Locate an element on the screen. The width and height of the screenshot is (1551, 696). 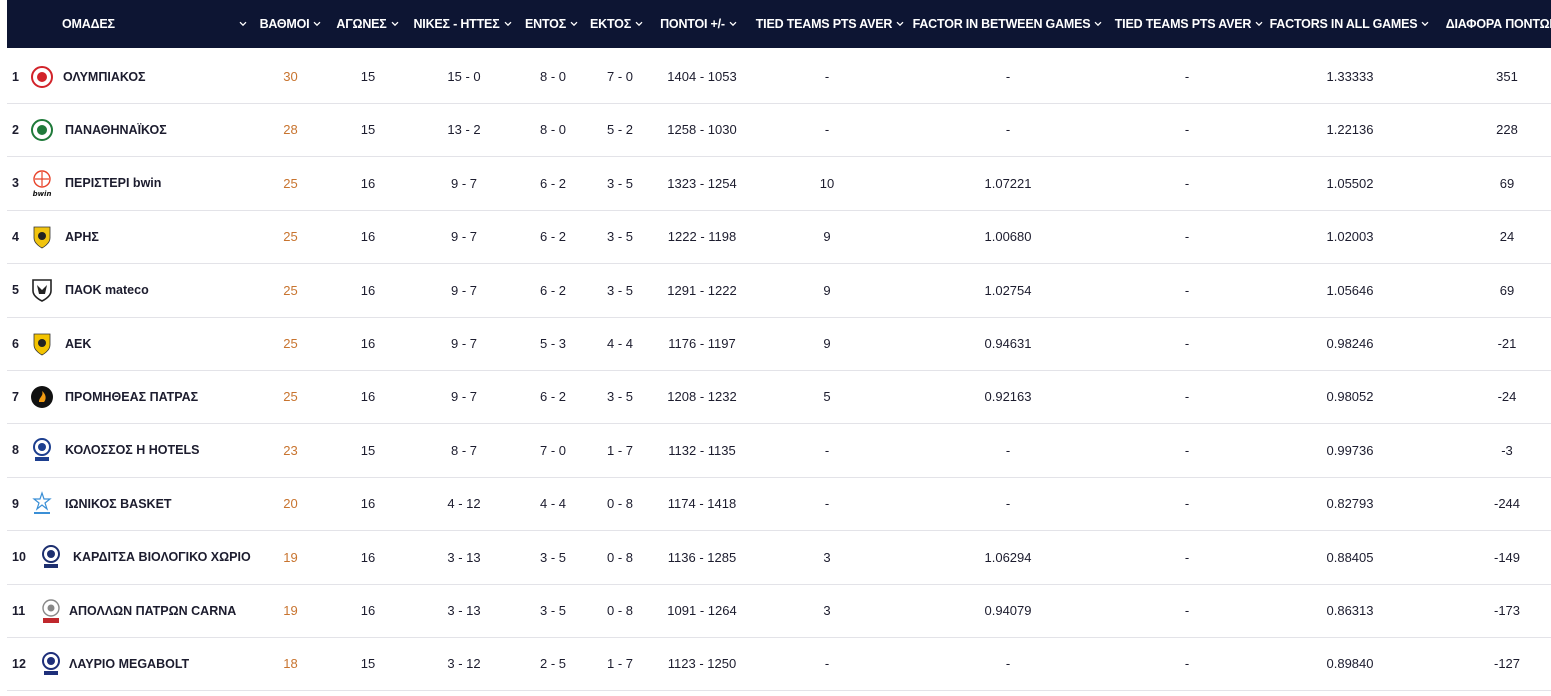
points-cell: 18 is located at coordinates (290, 664).